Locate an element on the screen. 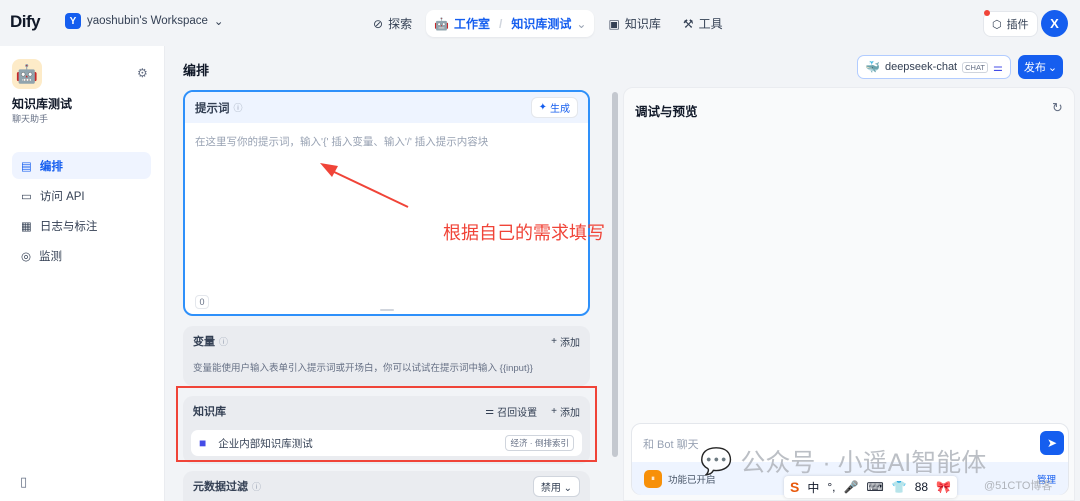  bow-icon: 🎀 is located at coordinates (943, 487).